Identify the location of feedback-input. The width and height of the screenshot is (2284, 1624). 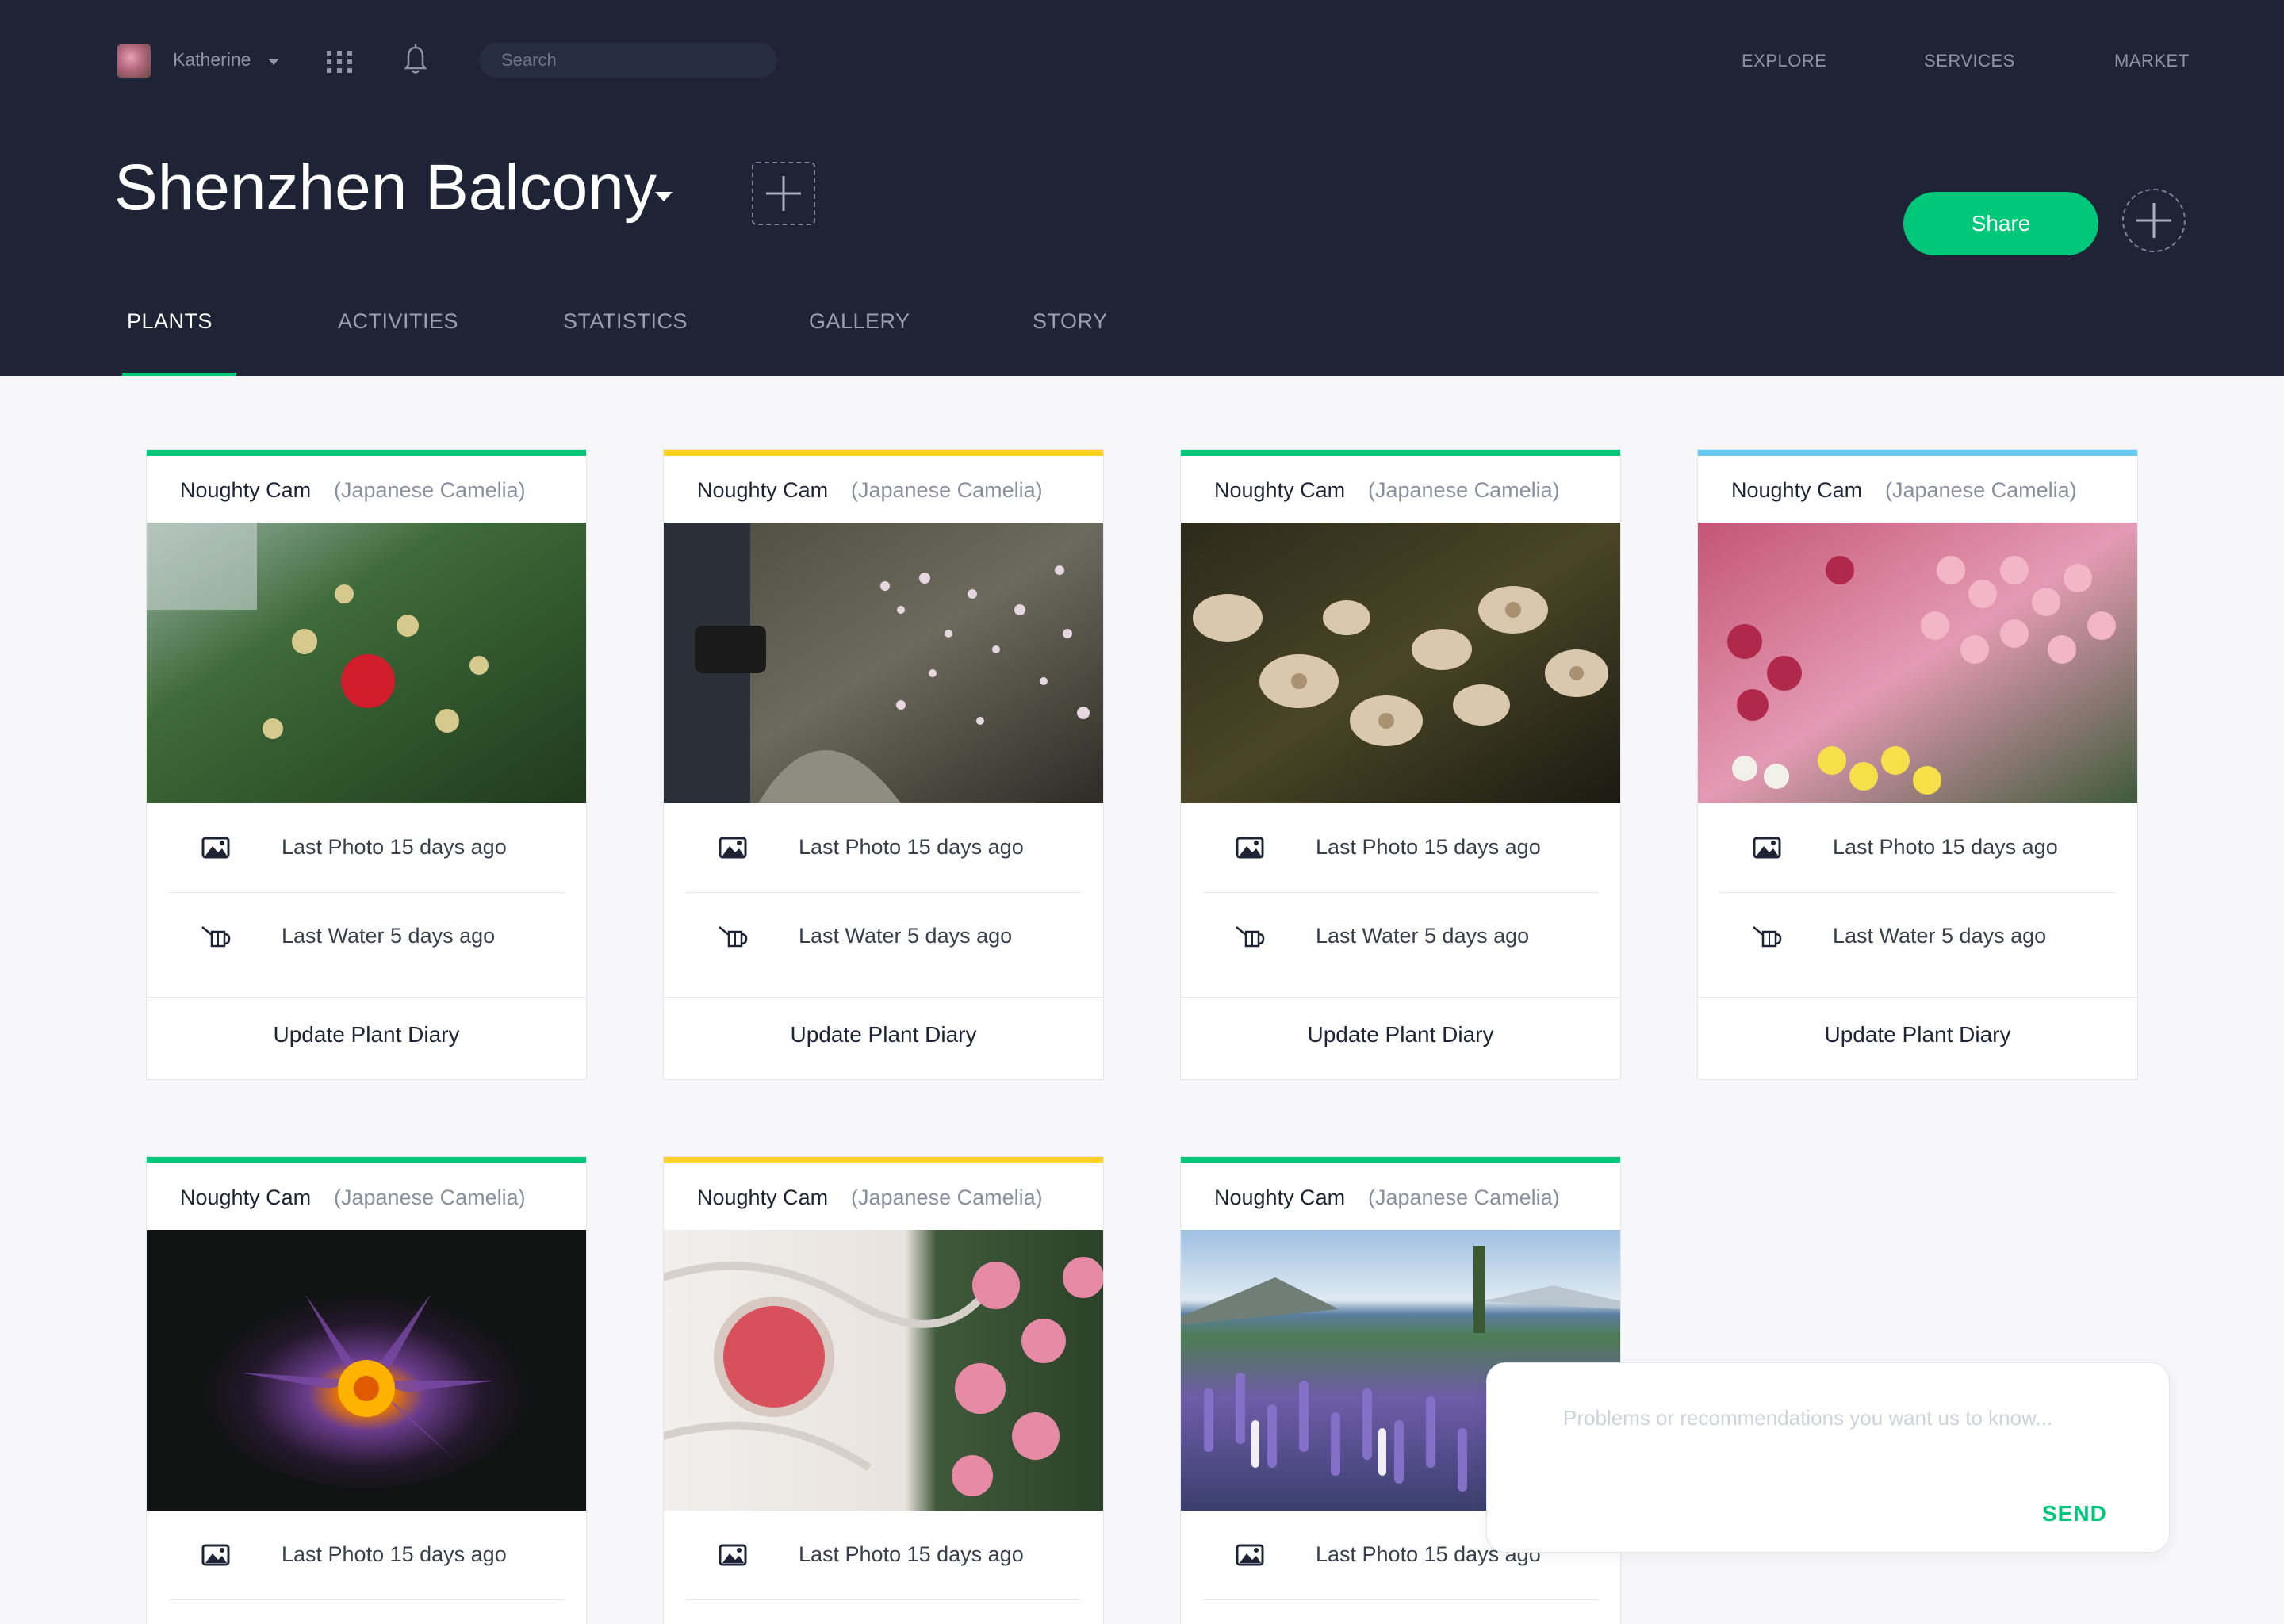
(1840, 1441).